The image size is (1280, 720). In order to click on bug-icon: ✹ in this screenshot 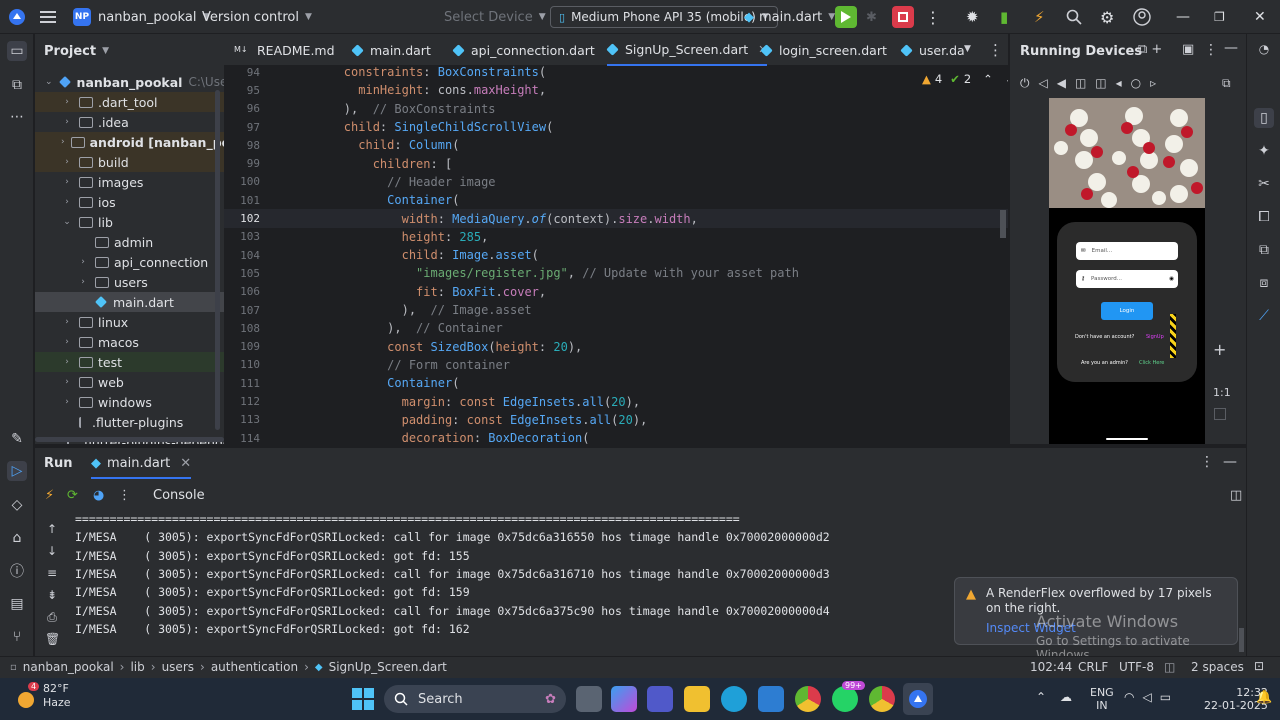, I will do `click(972, 17)`.